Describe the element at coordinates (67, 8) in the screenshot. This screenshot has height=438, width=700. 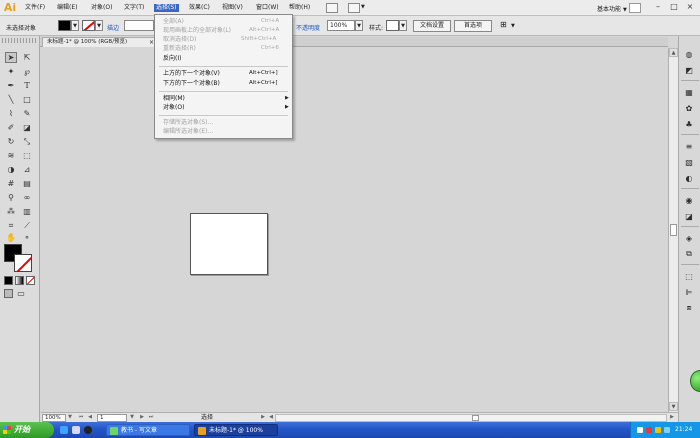
I see `menu-edit: 编辑(E)` at that location.